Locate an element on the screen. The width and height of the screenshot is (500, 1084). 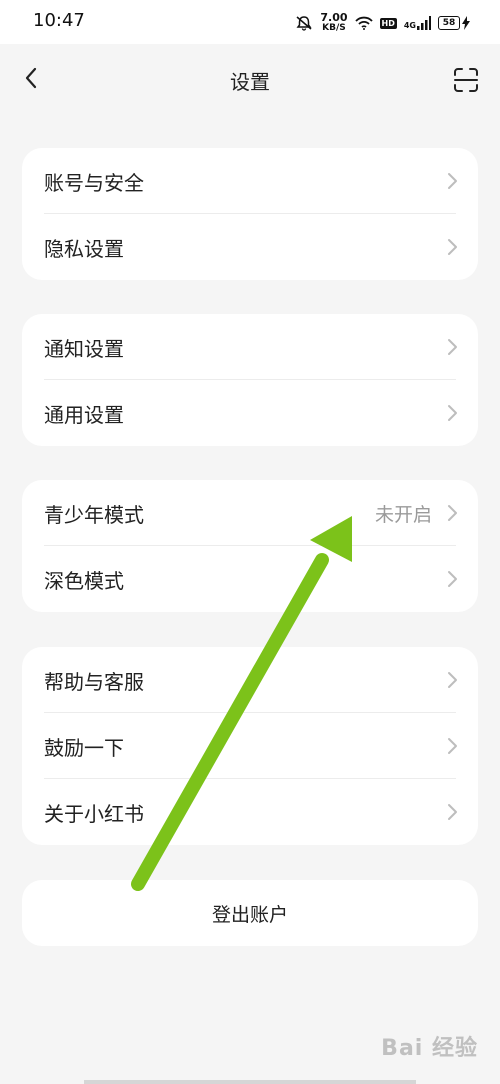
settings-item-general: 通用设置 is located at coordinates (250, 413).